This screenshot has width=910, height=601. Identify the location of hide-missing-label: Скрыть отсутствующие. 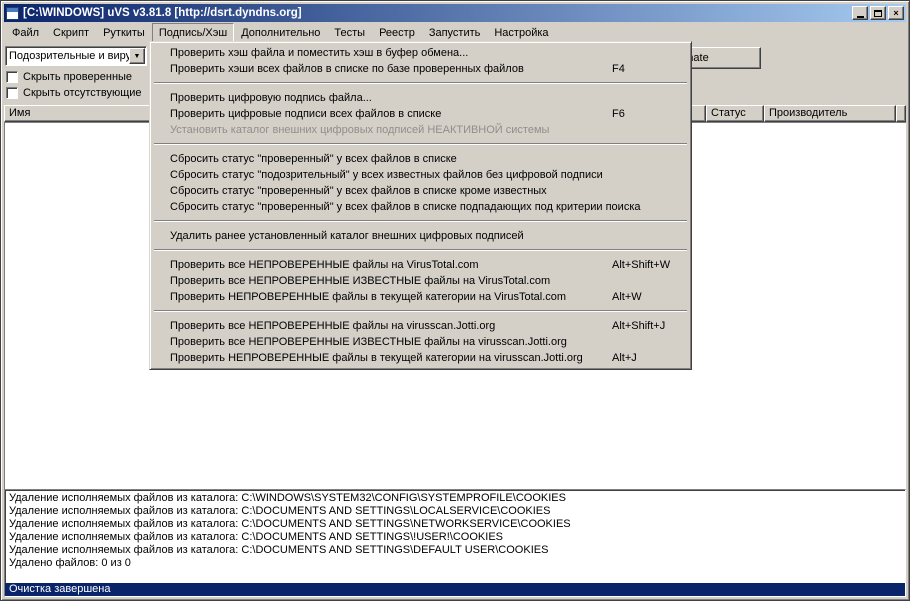
(82, 92).